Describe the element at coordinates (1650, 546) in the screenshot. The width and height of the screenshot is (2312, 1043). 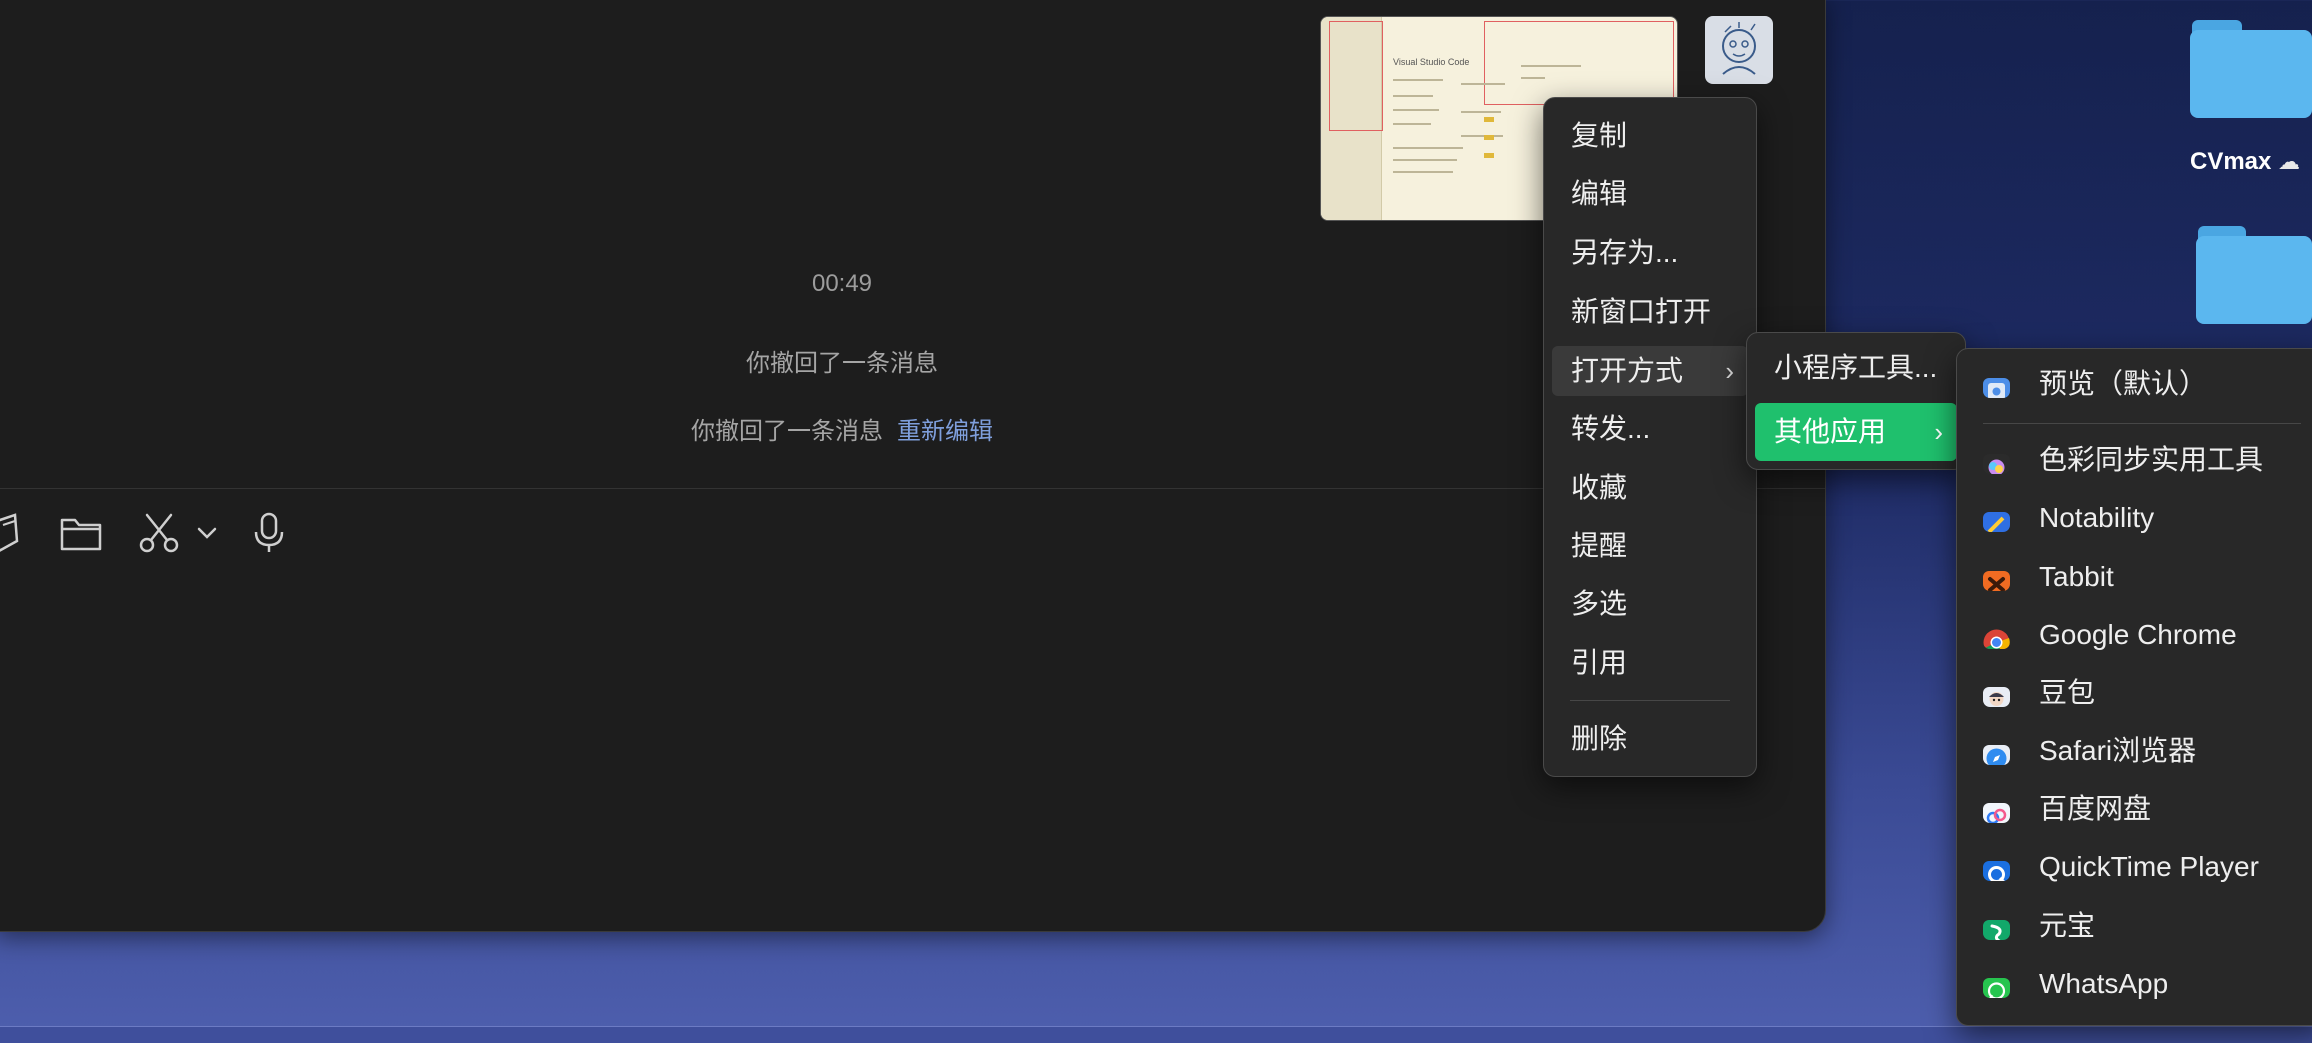
I see `menu-item-remind: 提醒` at that location.